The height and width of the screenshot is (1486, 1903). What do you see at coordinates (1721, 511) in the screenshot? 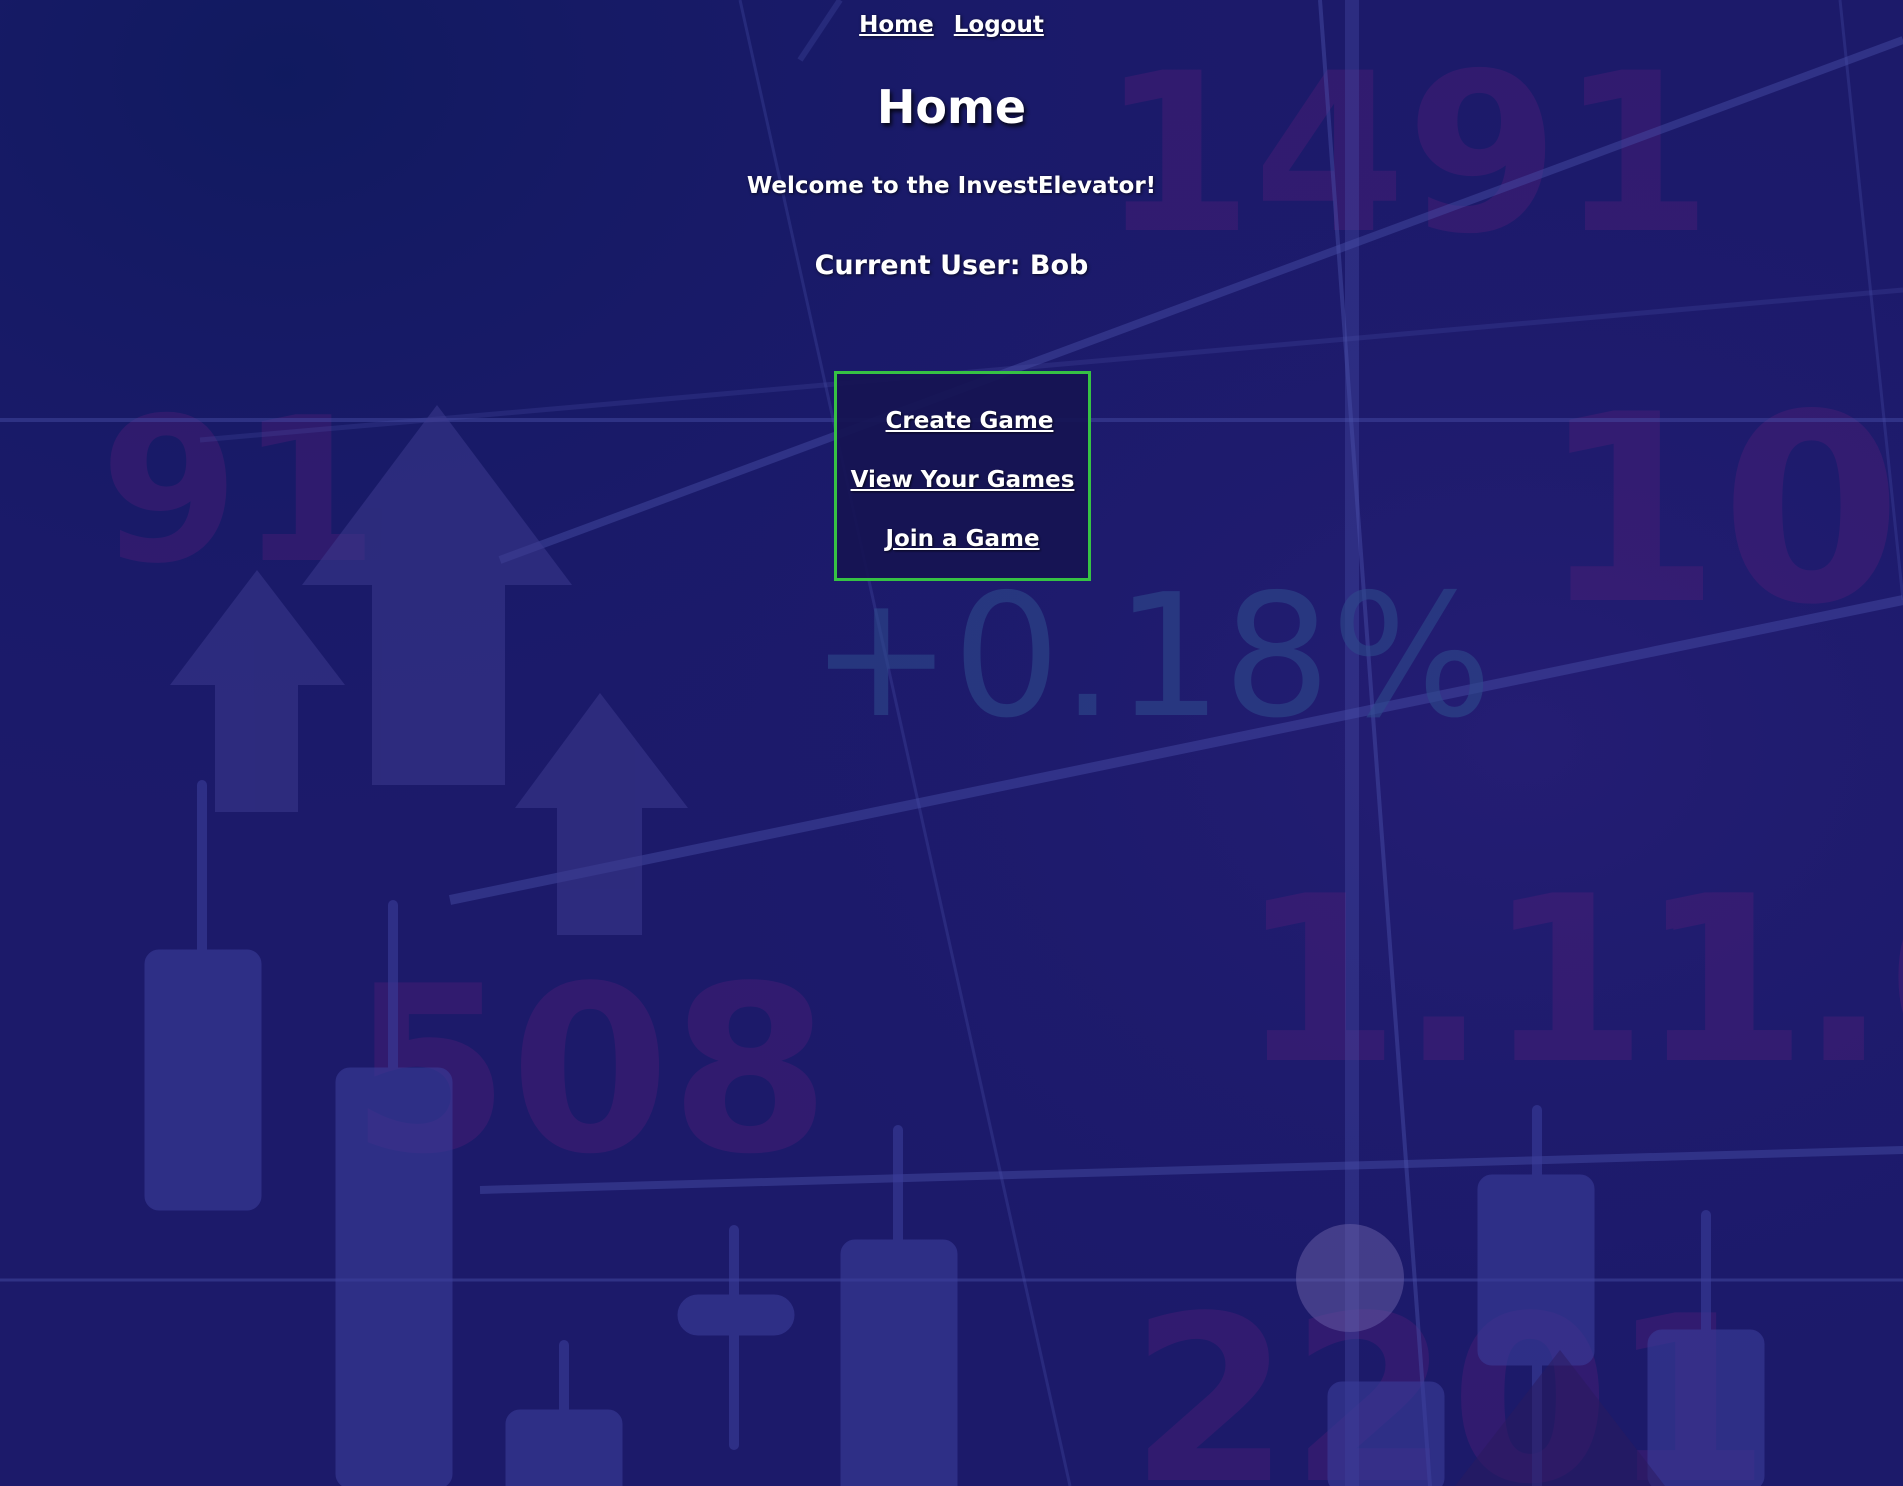
I see `svg-text: 10.1` at bounding box center [1721, 511].